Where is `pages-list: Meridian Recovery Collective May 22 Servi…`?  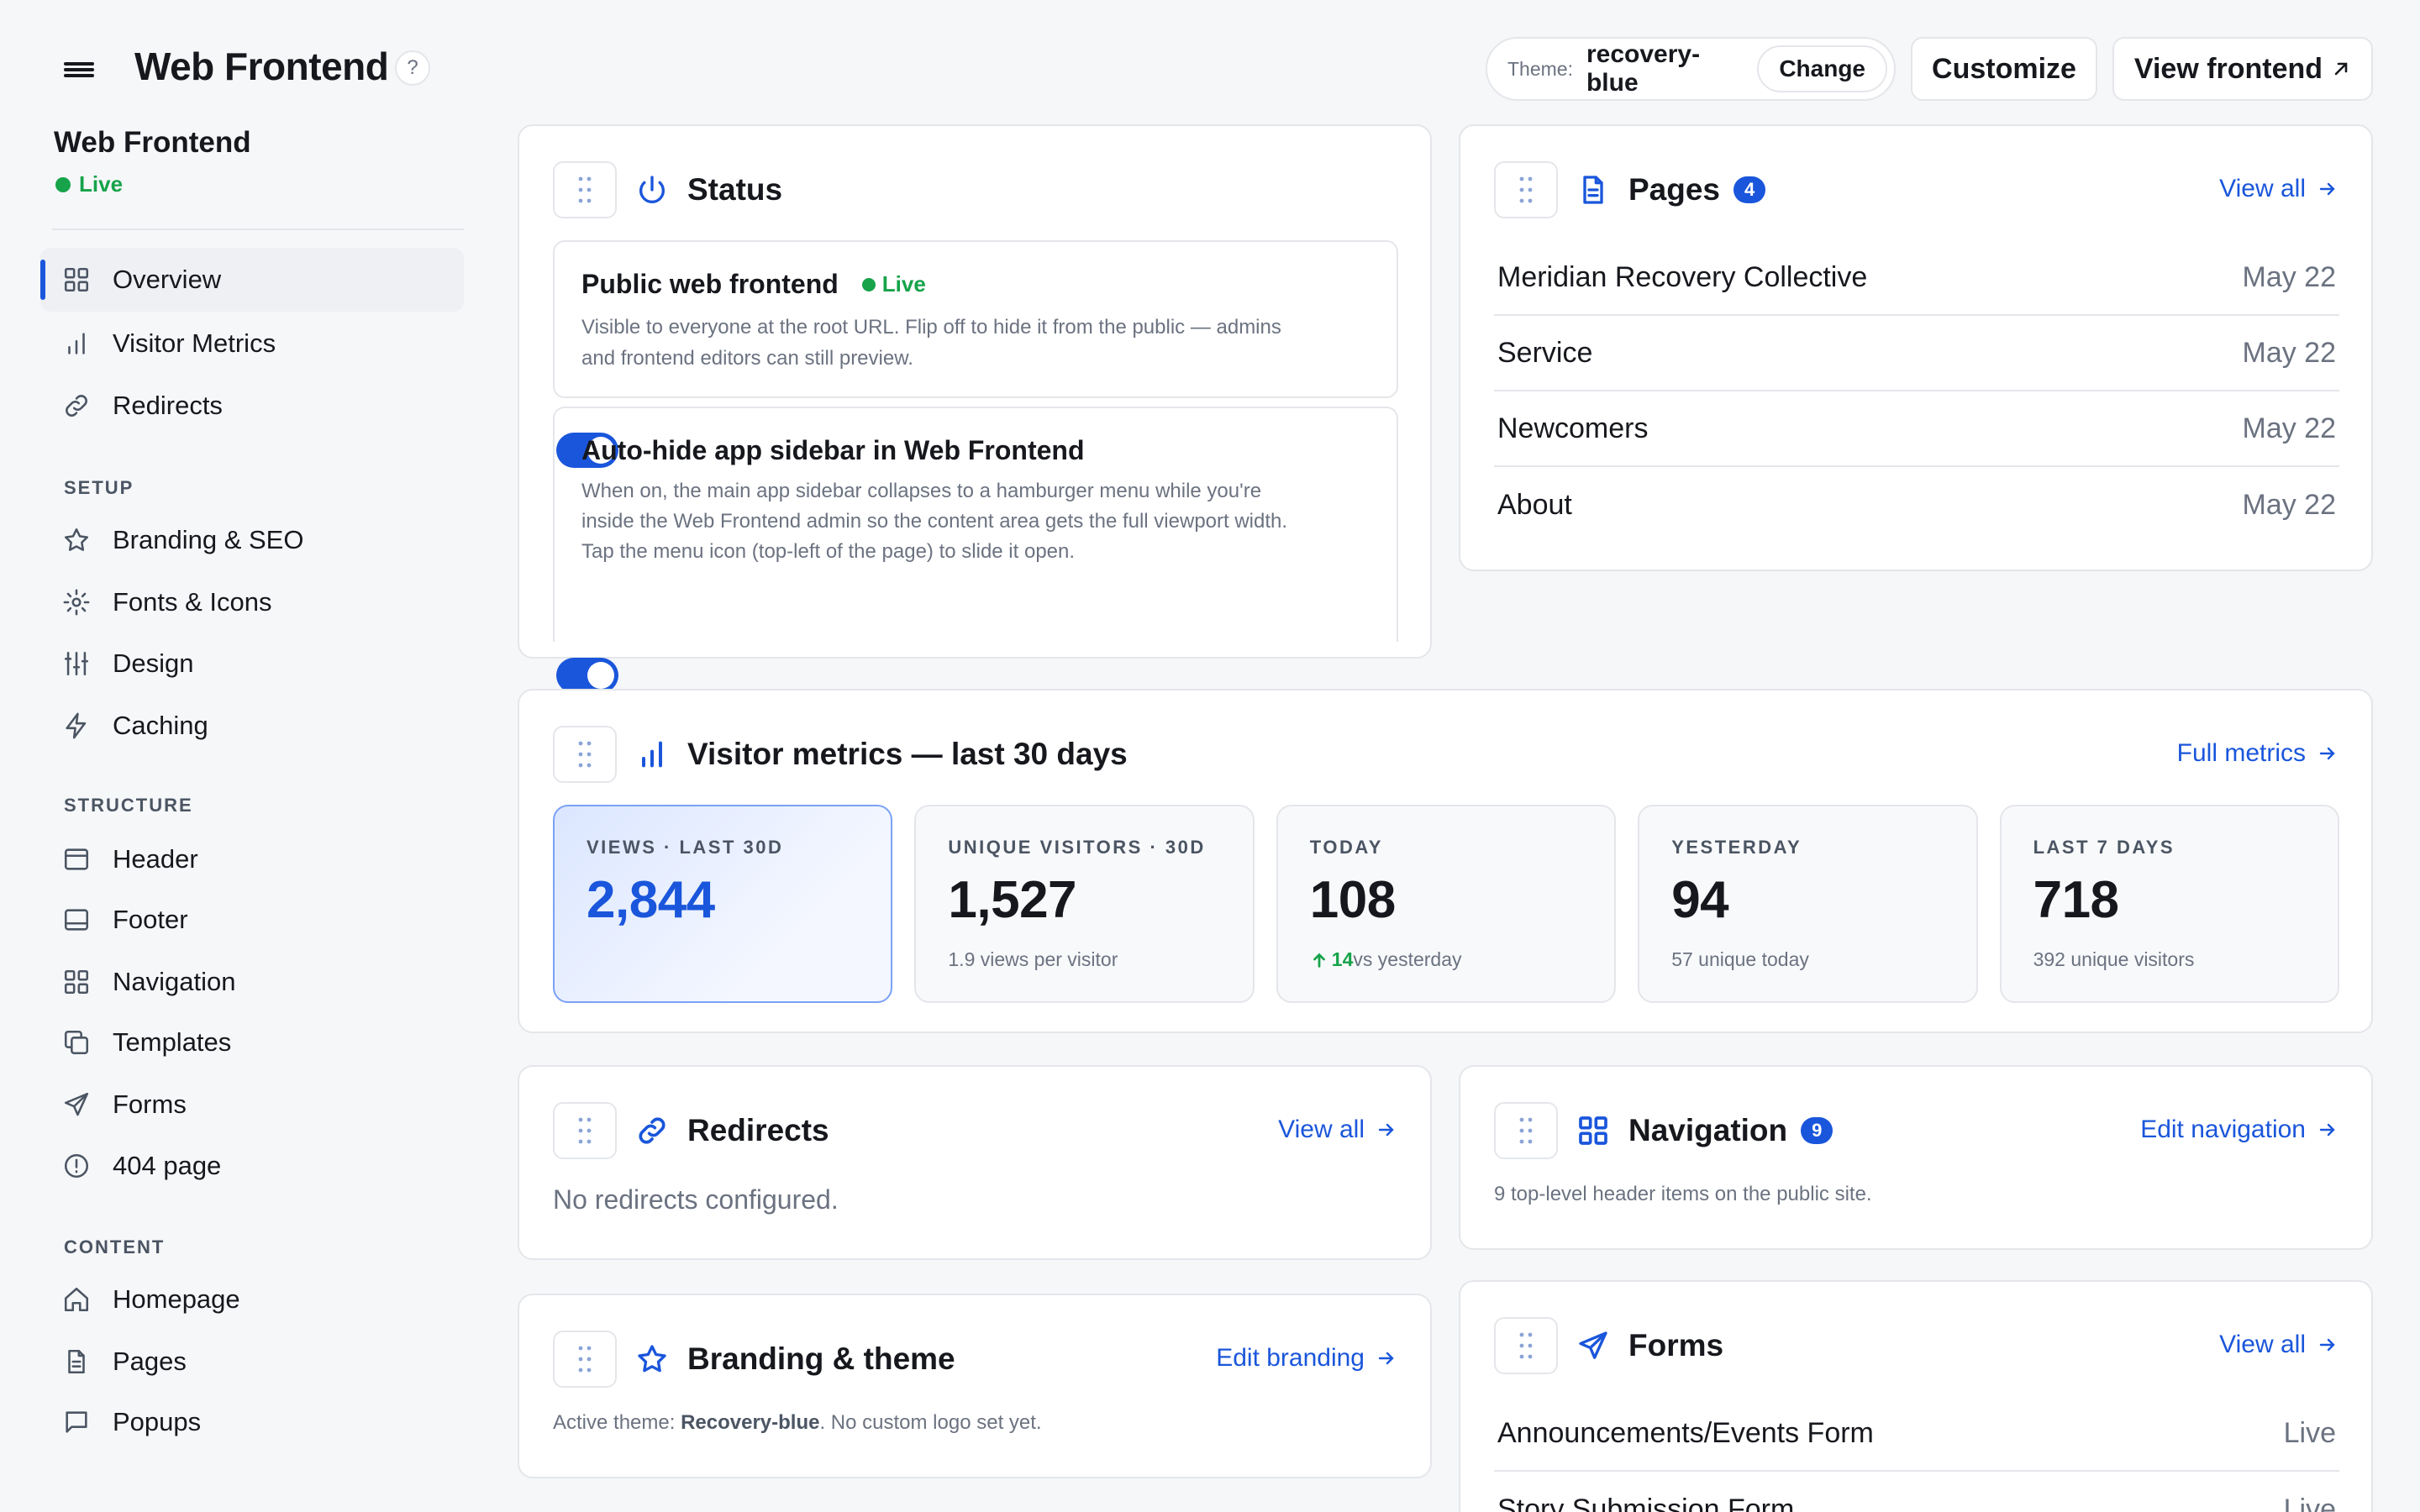 pages-list: Meridian Recovery Collective May 22 Servi… is located at coordinates (1917, 391).